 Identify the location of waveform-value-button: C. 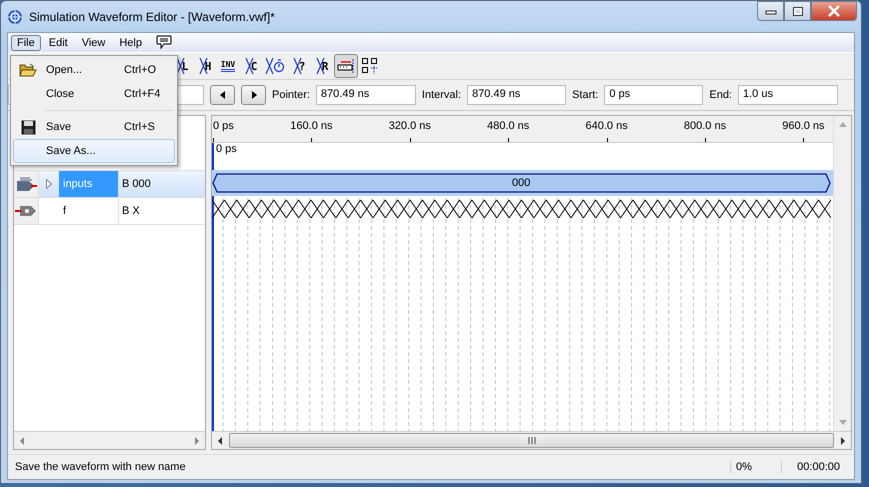
(251, 66).